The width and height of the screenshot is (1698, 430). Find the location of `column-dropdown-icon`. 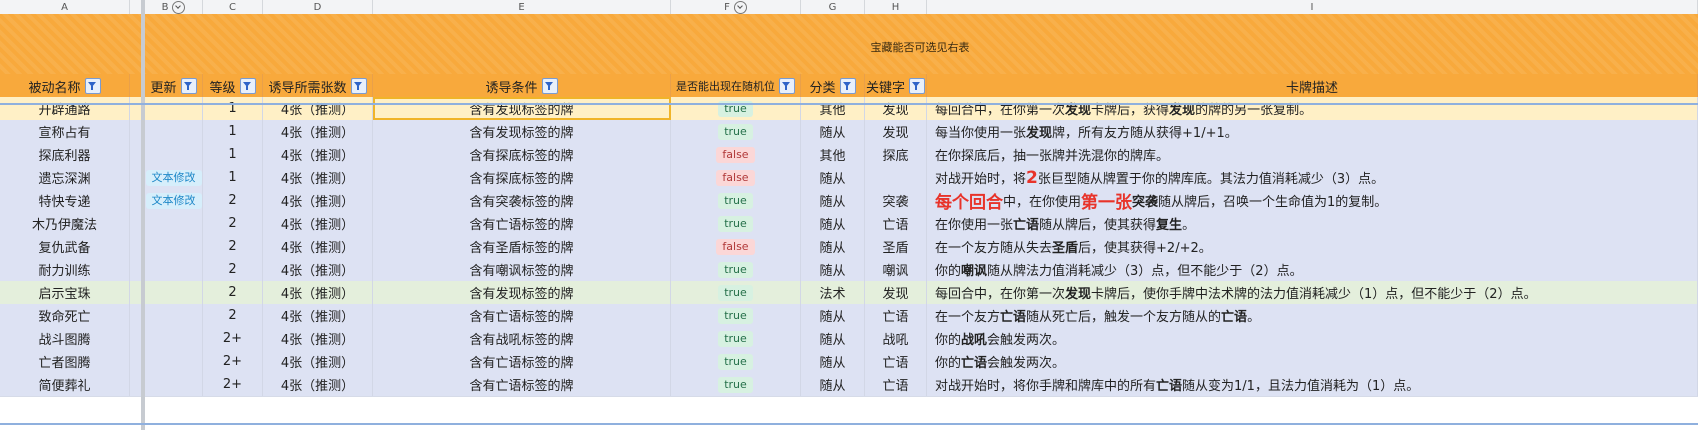

column-dropdown-icon is located at coordinates (740, 7).